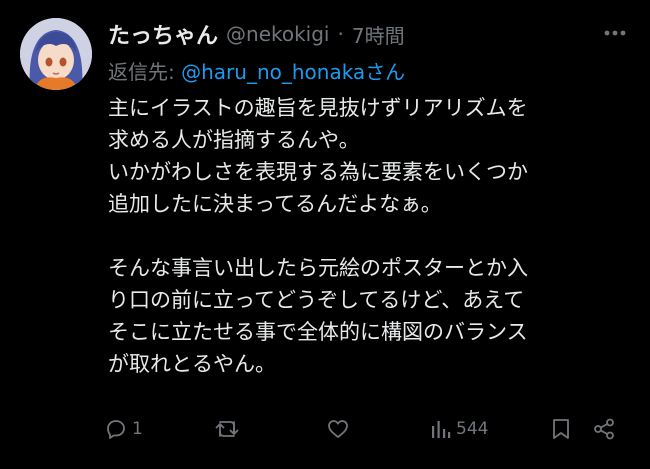 The height and width of the screenshot is (469, 650). I want to click on display-name: たっちゃん, so click(163, 34).